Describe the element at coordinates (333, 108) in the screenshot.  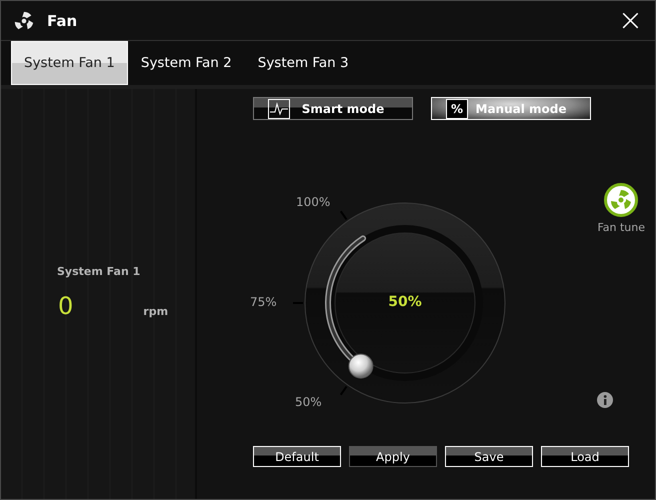
I see `mode-button: Smart mode` at that location.